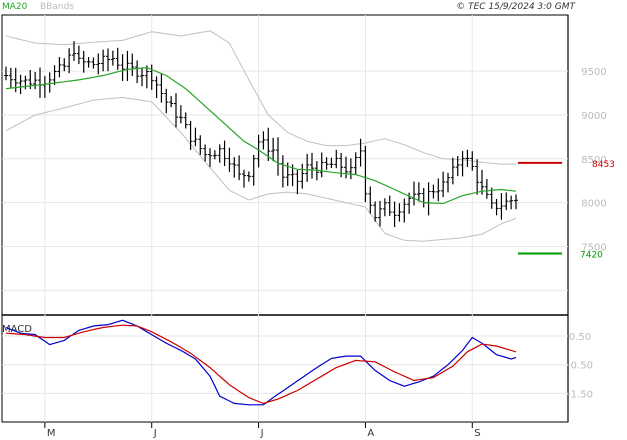  Describe the element at coordinates (516, 7) in the screenshot. I see `copyright-text: © TEC 15/9/2024 3:0 GMT` at that location.